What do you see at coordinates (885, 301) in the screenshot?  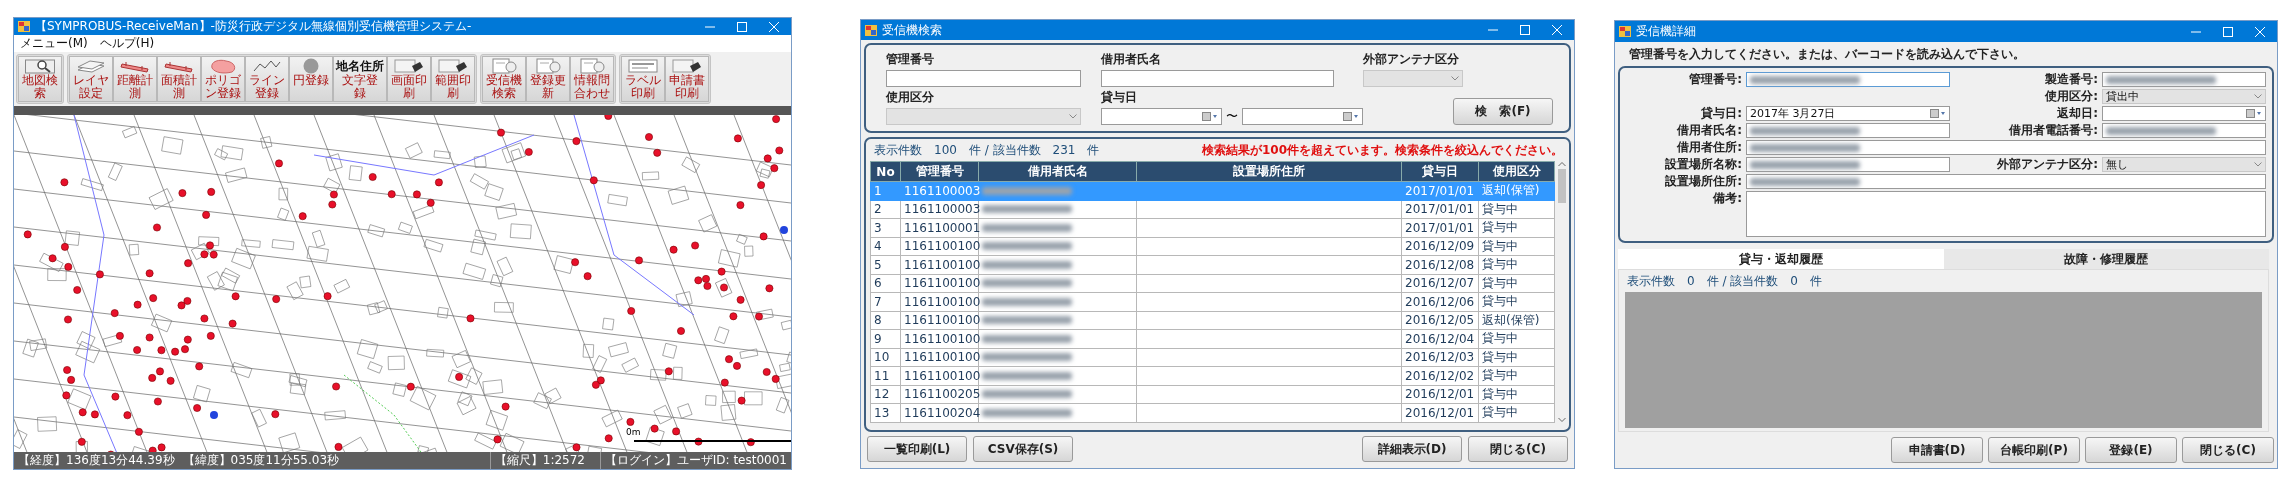 I see `table-cell: 7` at bounding box center [885, 301].